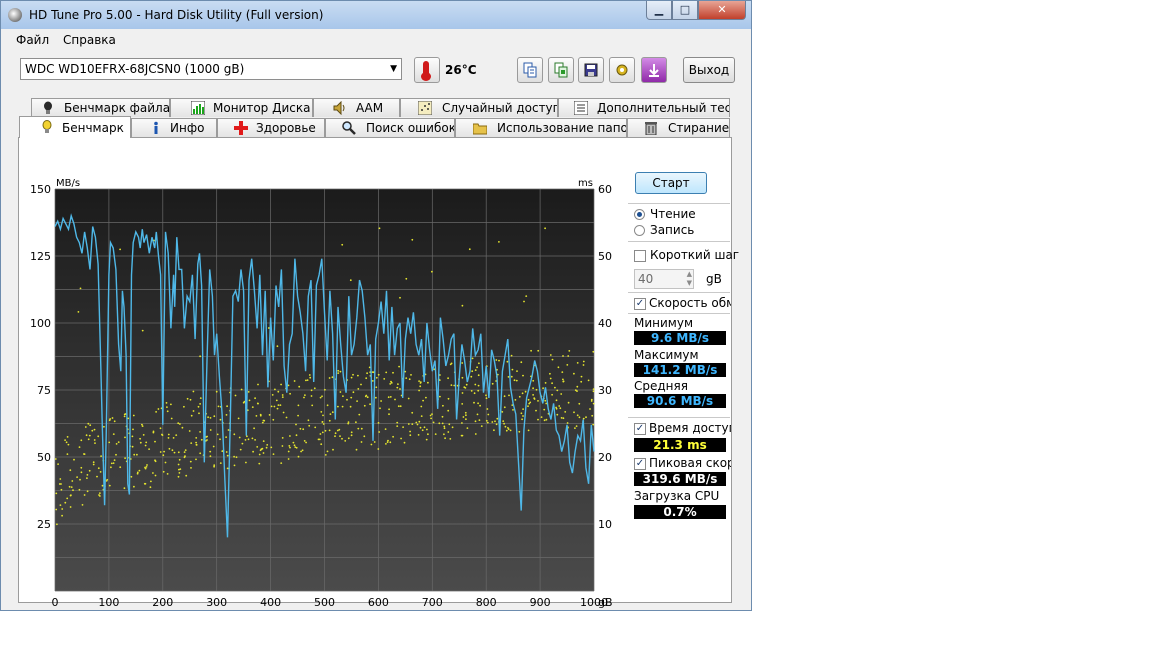 The width and height of the screenshot is (1152, 648). I want to click on y-right-tick-label: 20, so click(605, 457).